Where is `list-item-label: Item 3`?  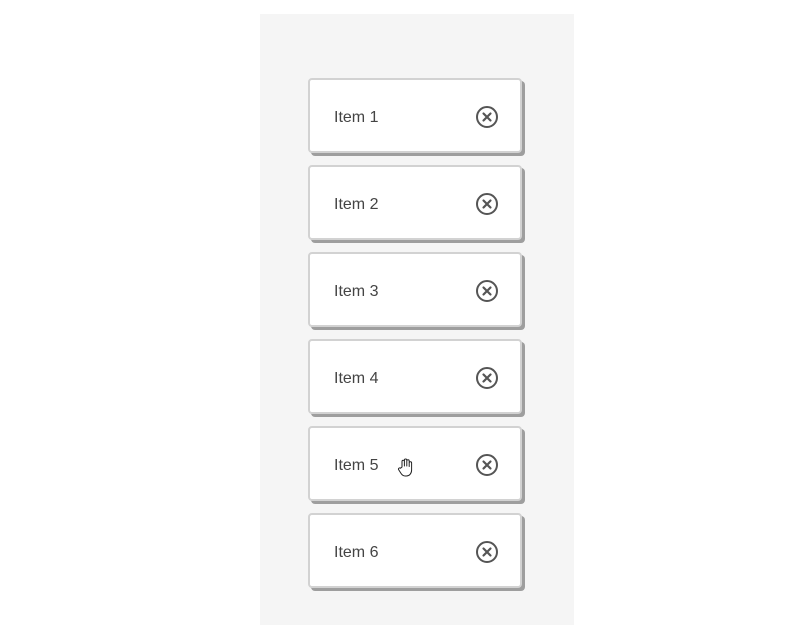
list-item-label: Item 3 is located at coordinates (356, 291).